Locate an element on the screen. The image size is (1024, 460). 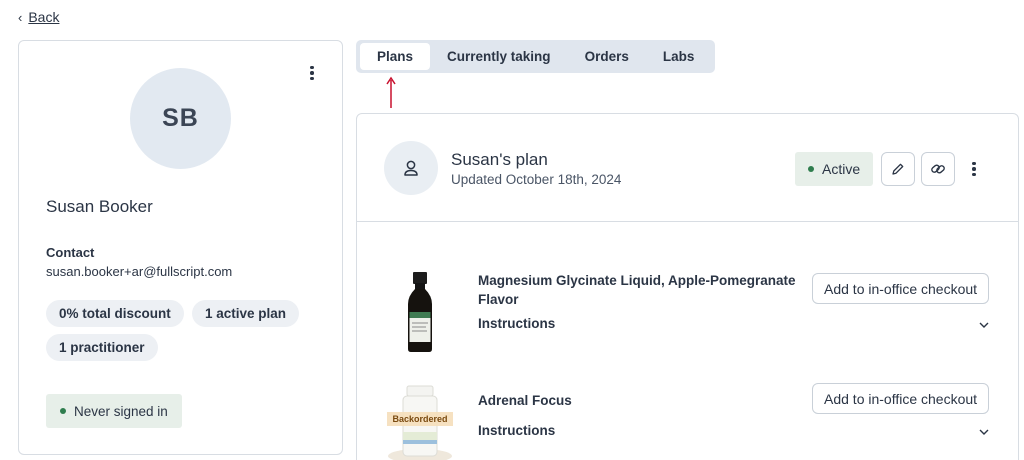
back-label: Back is located at coordinates (44, 17).